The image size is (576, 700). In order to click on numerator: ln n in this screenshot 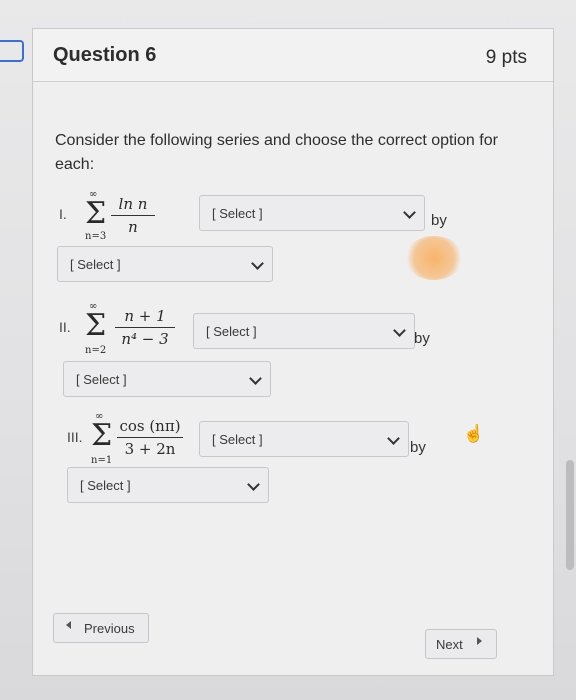, I will do `click(133, 204)`.